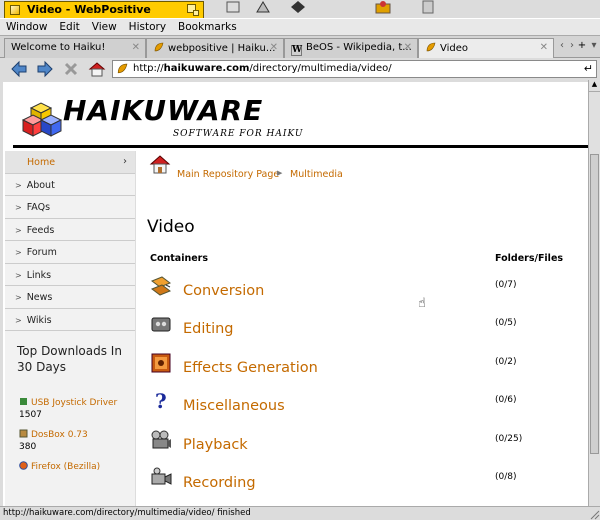  What do you see at coordinates (70, 230) in the screenshot?
I see `sidebar-item-feeds: > Feeds` at bounding box center [70, 230].